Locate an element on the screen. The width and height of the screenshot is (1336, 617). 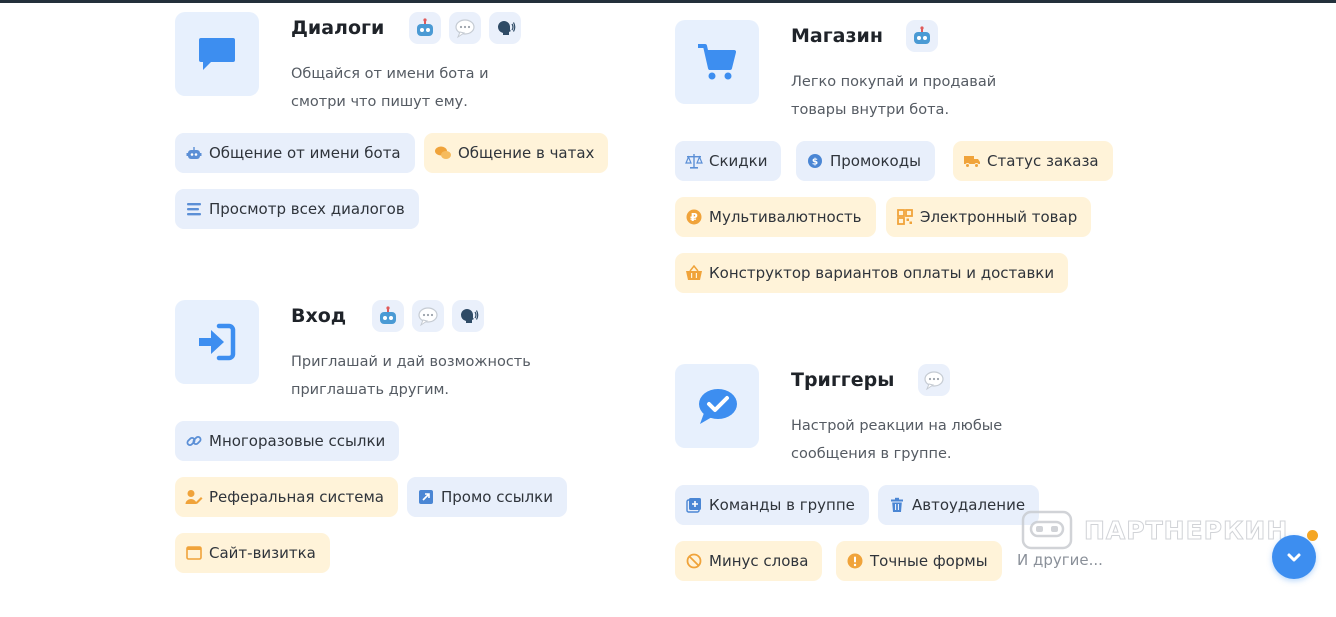
user-edit-icon is located at coordinates (194, 497).